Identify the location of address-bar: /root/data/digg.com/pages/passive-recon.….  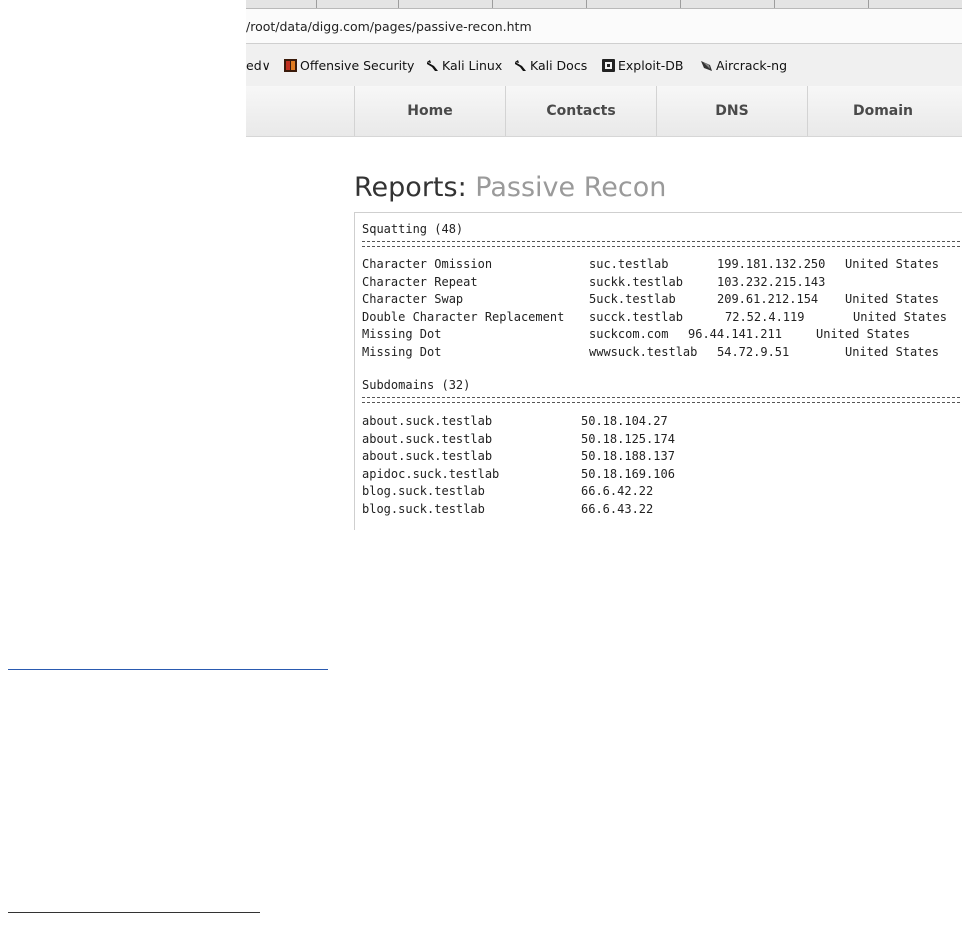
(604, 26).